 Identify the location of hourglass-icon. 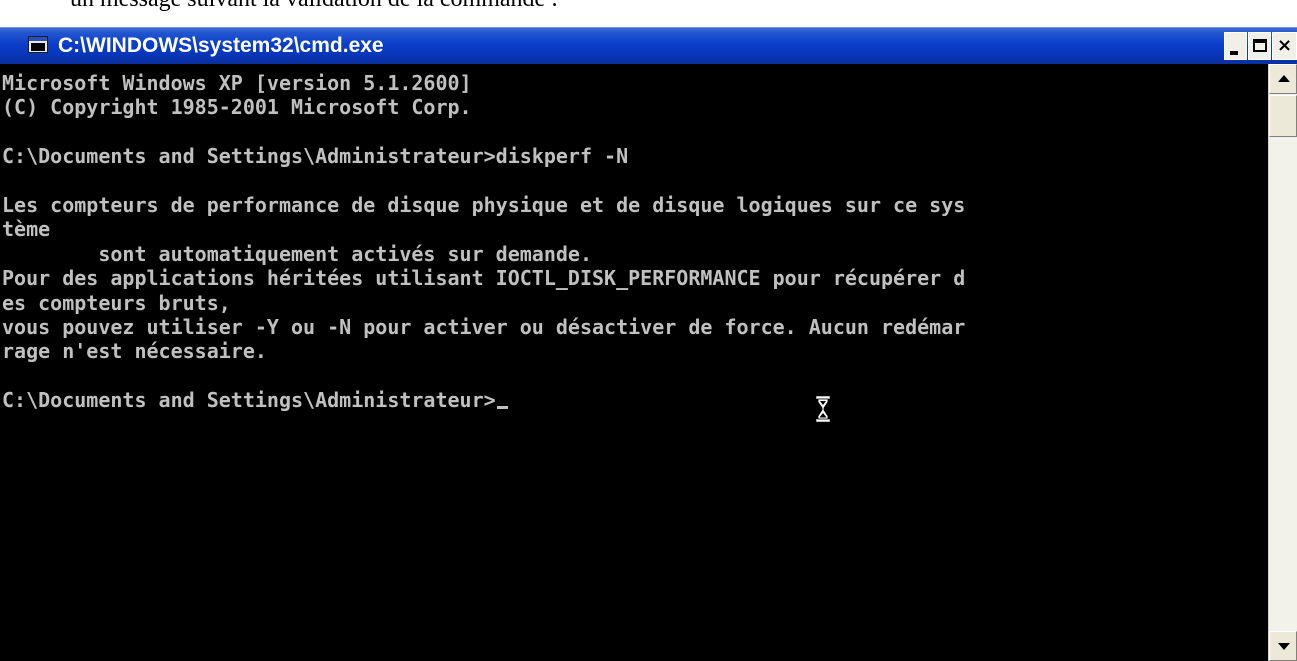
(823, 409).